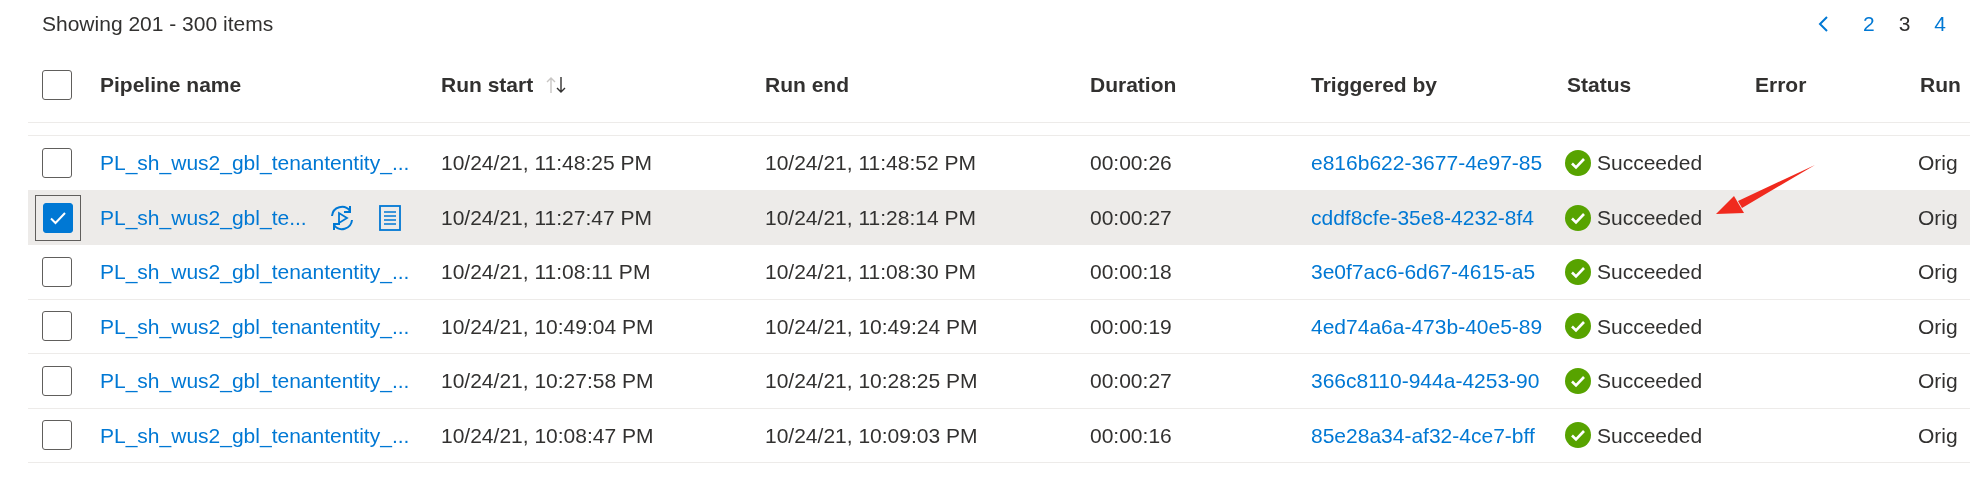  What do you see at coordinates (1940, 85) in the screenshot?
I see `column-header: Run` at bounding box center [1940, 85].